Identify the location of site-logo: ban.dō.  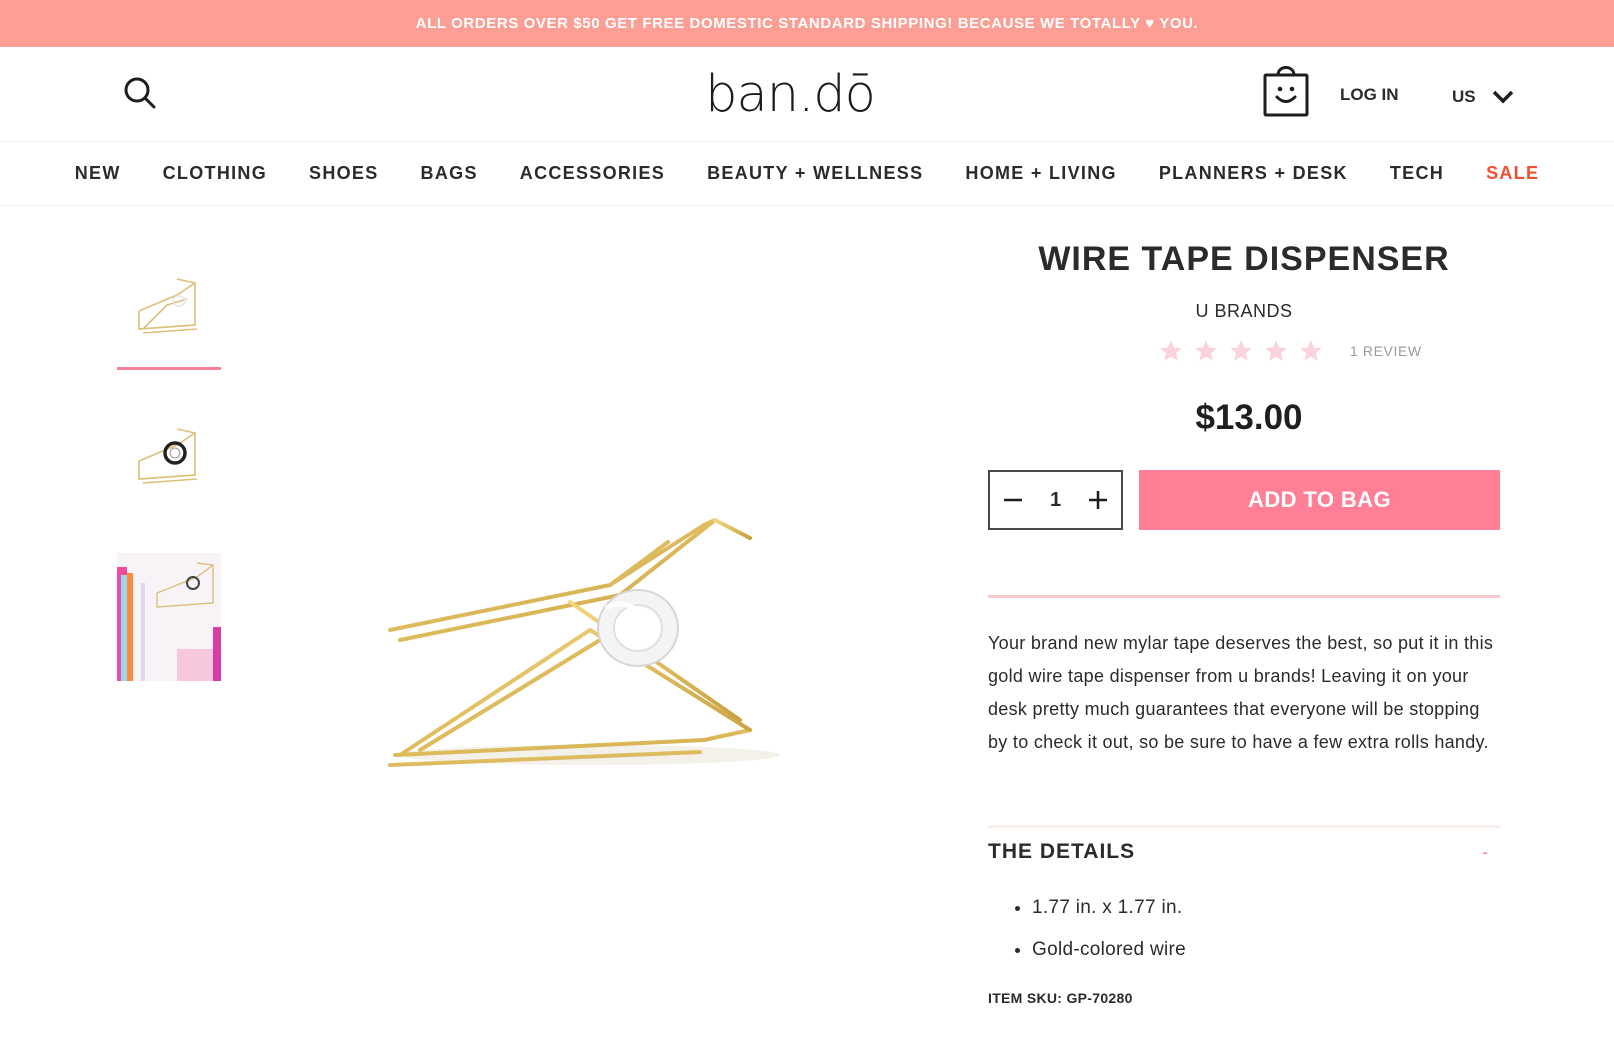
(790, 95).